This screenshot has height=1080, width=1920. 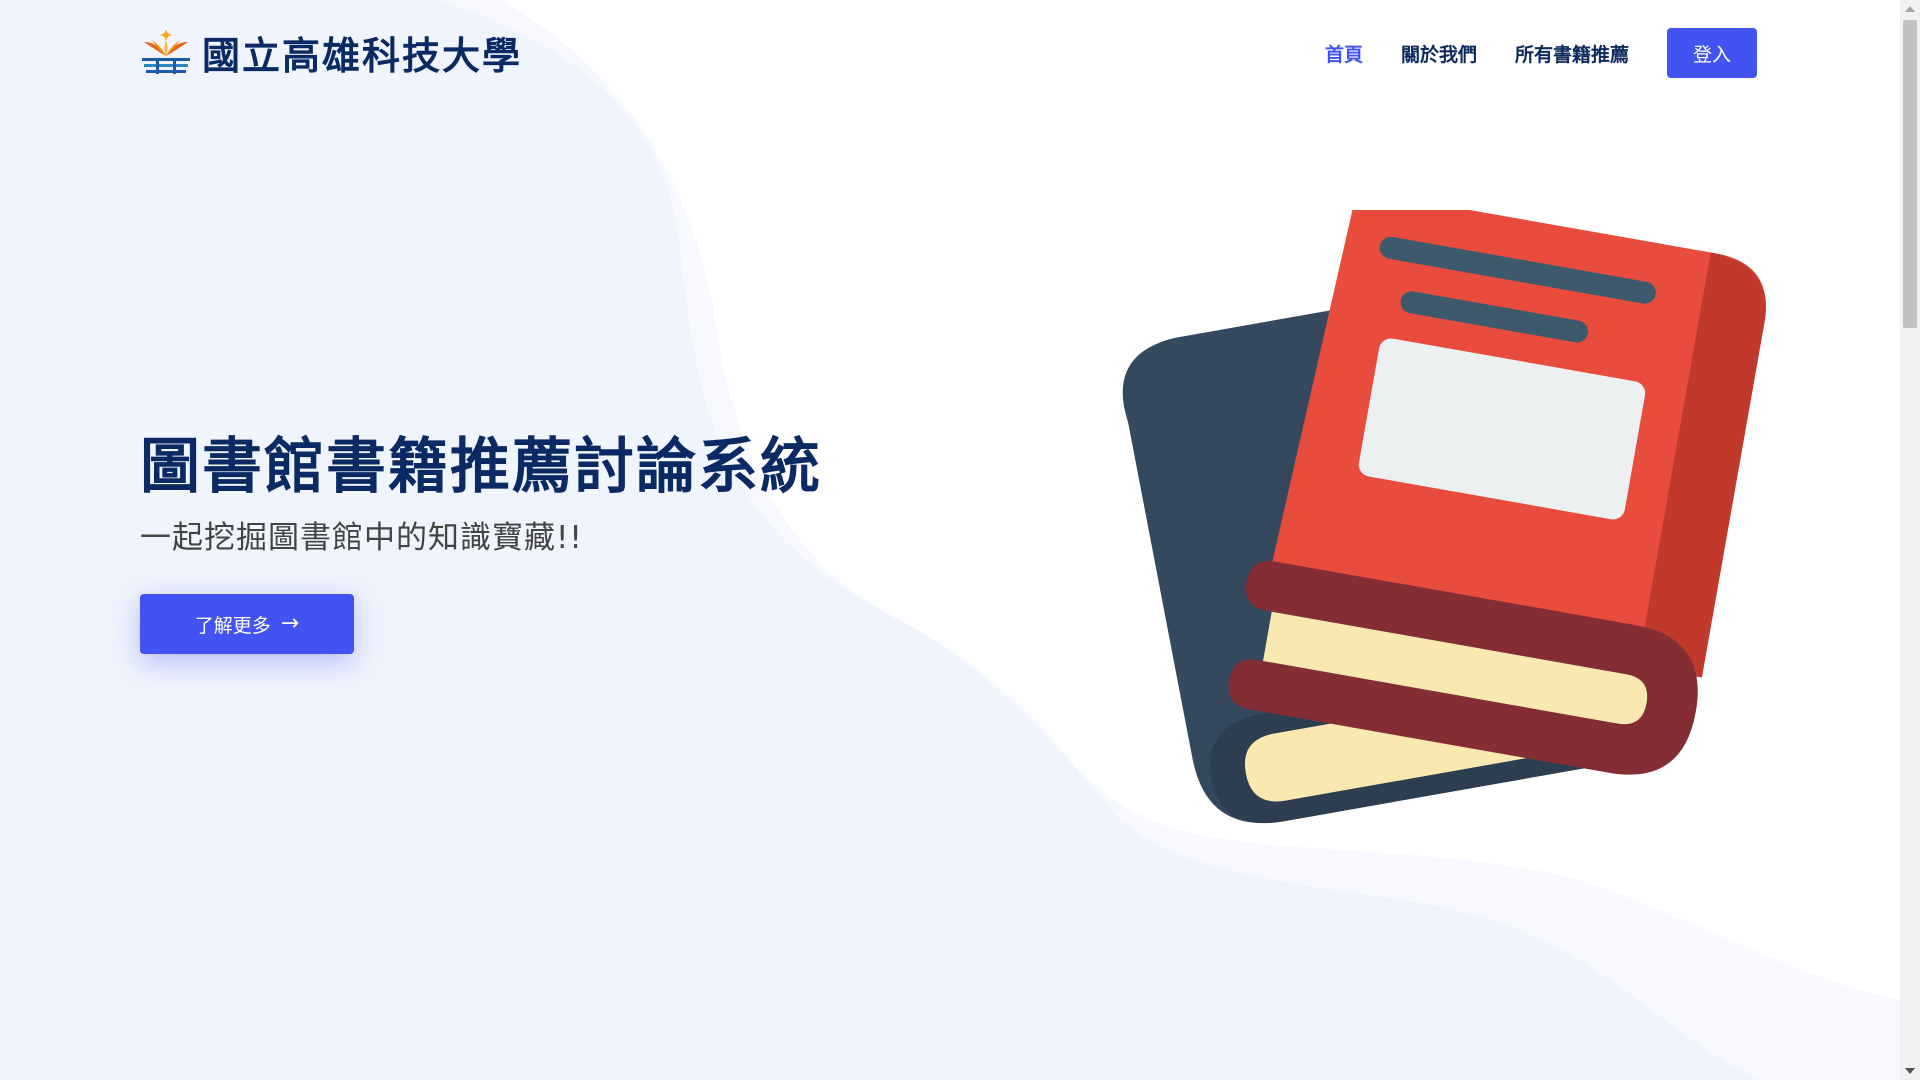 What do you see at coordinates (166, 52) in the screenshot?
I see `university-logo-icon` at bounding box center [166, 52].